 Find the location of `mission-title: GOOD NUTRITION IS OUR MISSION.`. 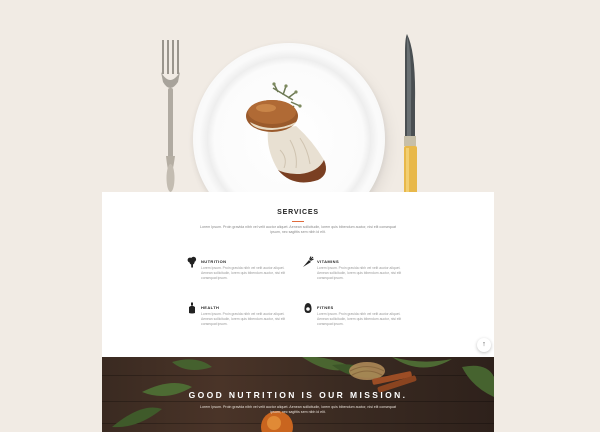

mission-title: GOOD NUTRITION IS OUR MISSION. is located at coordinates (298, 395).